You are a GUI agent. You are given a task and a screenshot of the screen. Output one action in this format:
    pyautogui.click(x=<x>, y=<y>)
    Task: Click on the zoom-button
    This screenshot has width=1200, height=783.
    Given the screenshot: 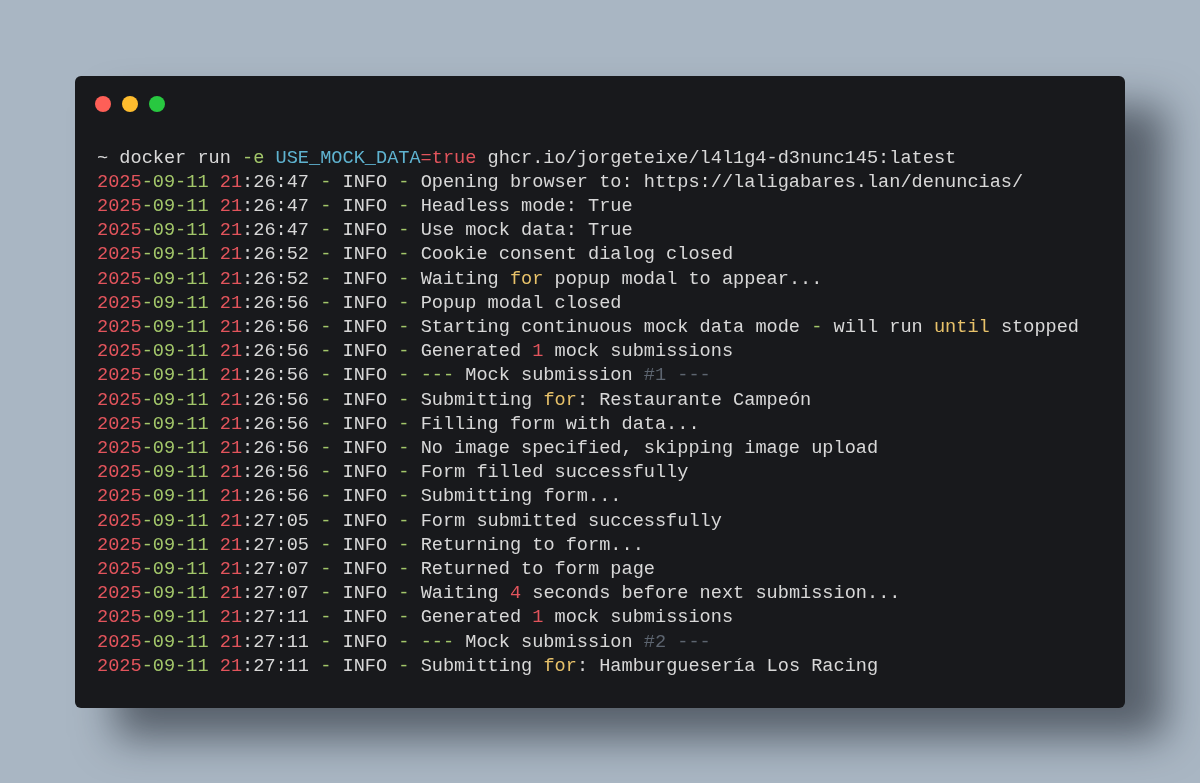 What is the action you would take?
    pyautogui.click(x=157, y=103)
    